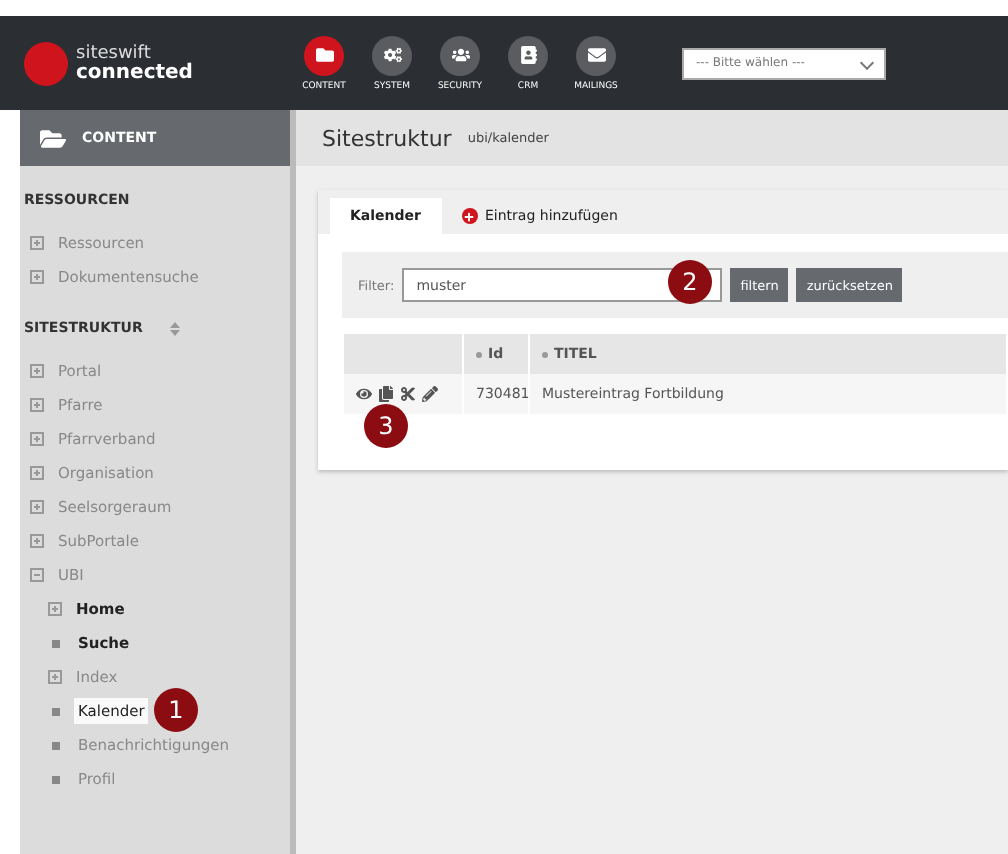  I want to click on logo-text: connected, so click(134, 72).